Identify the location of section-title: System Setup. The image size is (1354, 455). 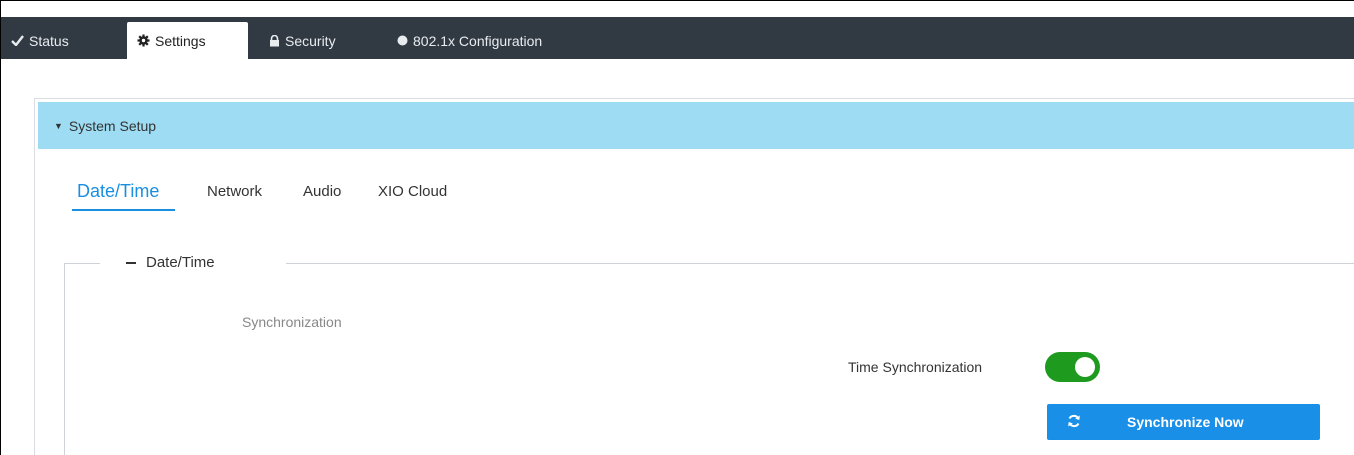
(112, 125).